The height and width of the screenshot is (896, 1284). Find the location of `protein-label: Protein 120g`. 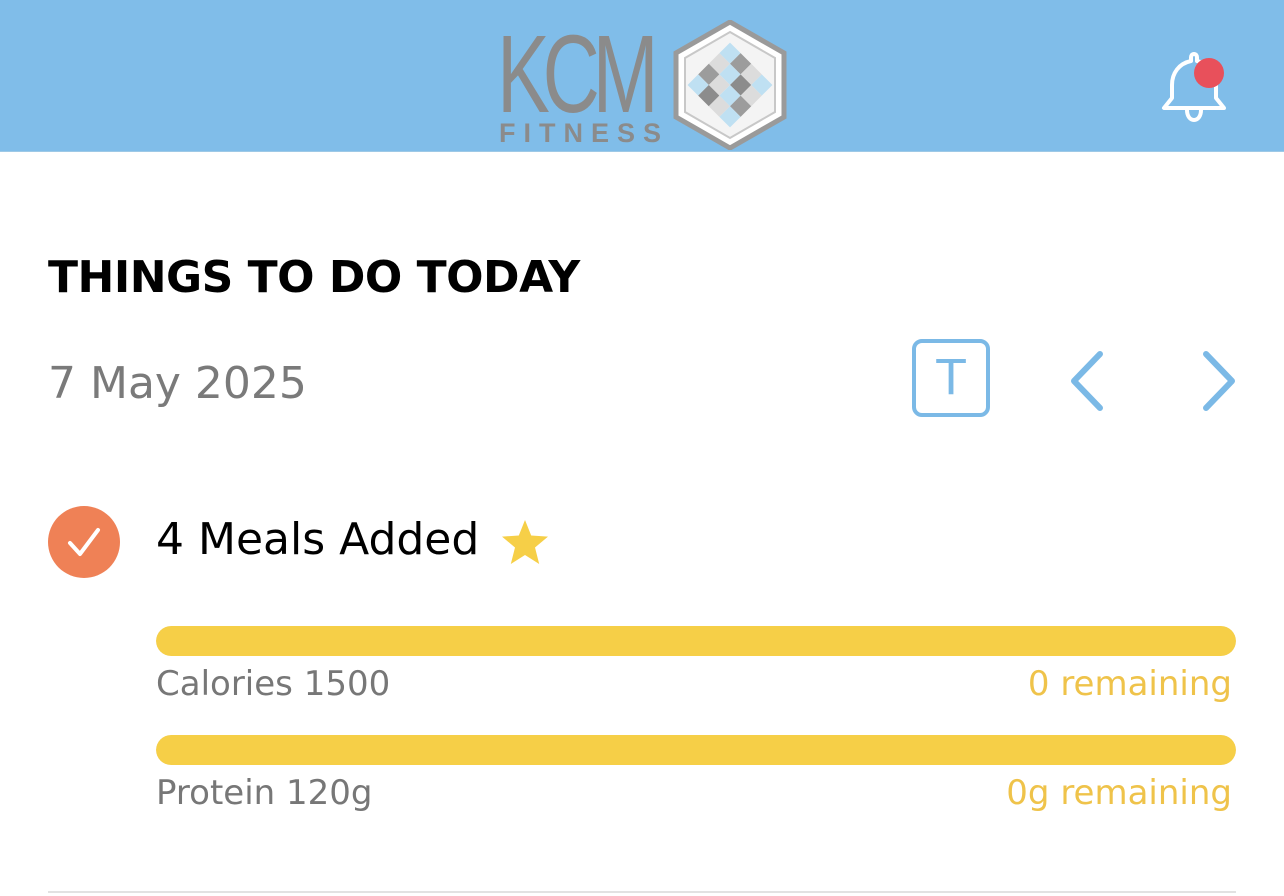

protein-label: Protein 120g is located at coordinates (264, 793).